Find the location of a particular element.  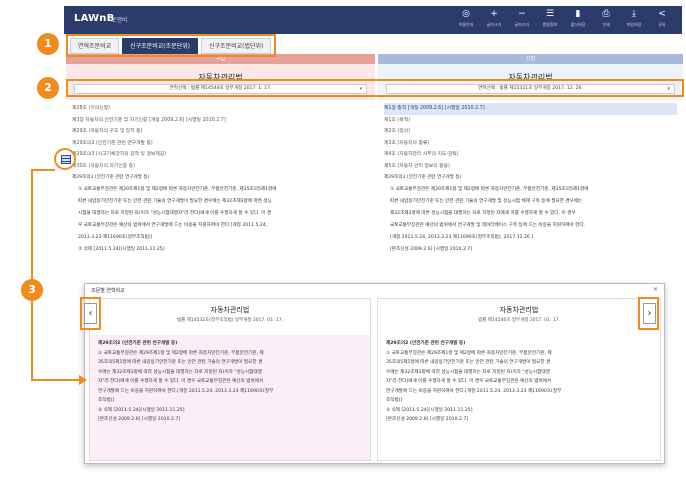

article-list-item: 제29조 (자동차의 구조 및 장치 등) is located at coordinates (220, 132).